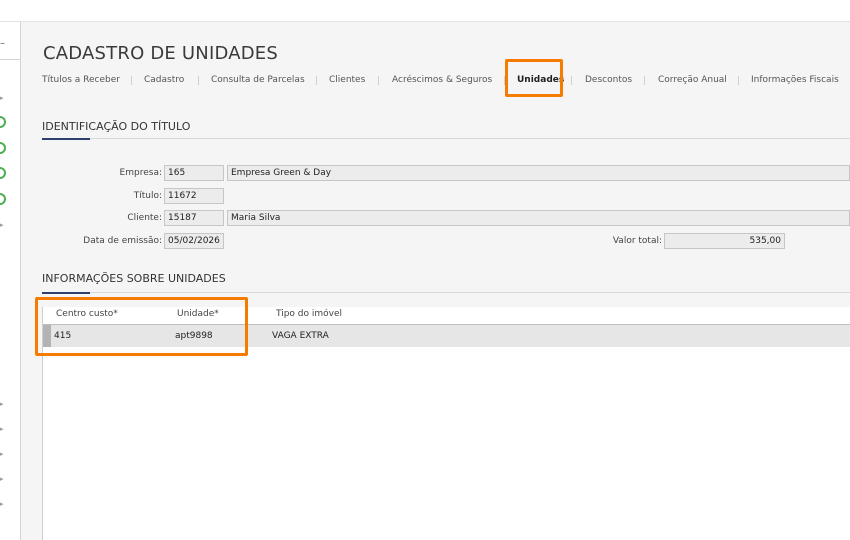 This screenshot has height=540, width=850. Describe the element at coordinates (147, 196) in the screenshot. I see `titulo-label: Título:` at that location.